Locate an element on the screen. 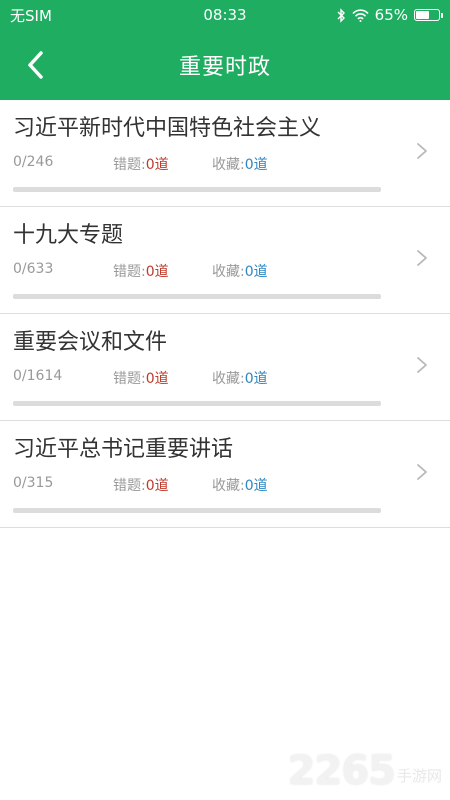  topic-stats: 0/315 错题:0道 收藏:0道 is located at coordinates (225, 485).